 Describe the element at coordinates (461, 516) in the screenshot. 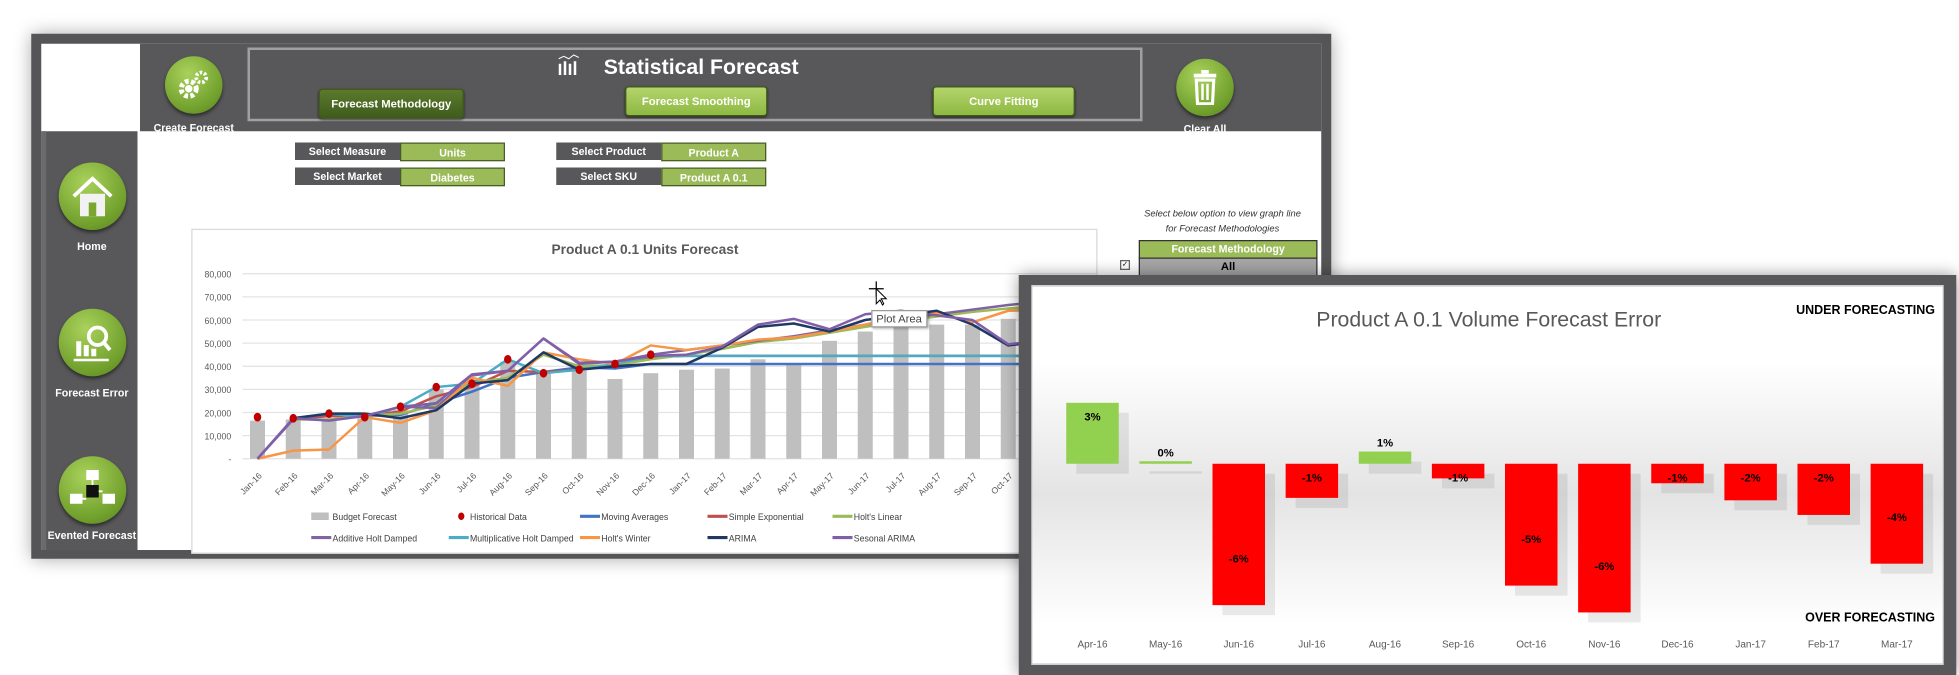

I see `legend-marker` at that location.